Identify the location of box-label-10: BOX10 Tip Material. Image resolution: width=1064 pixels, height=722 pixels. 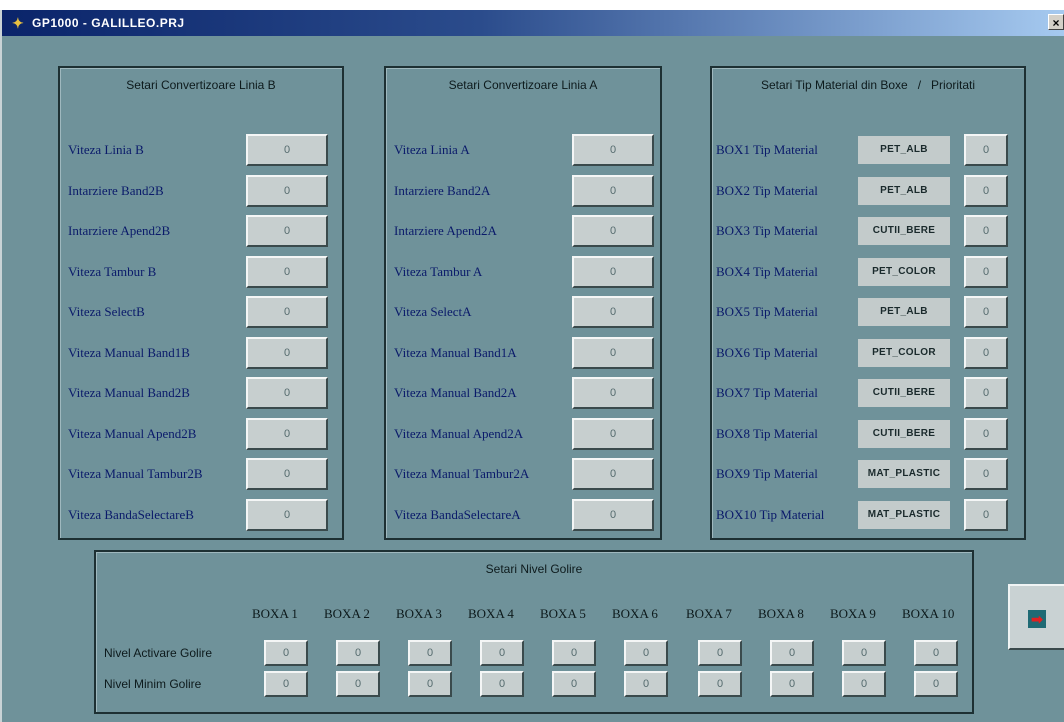
(770, 514).